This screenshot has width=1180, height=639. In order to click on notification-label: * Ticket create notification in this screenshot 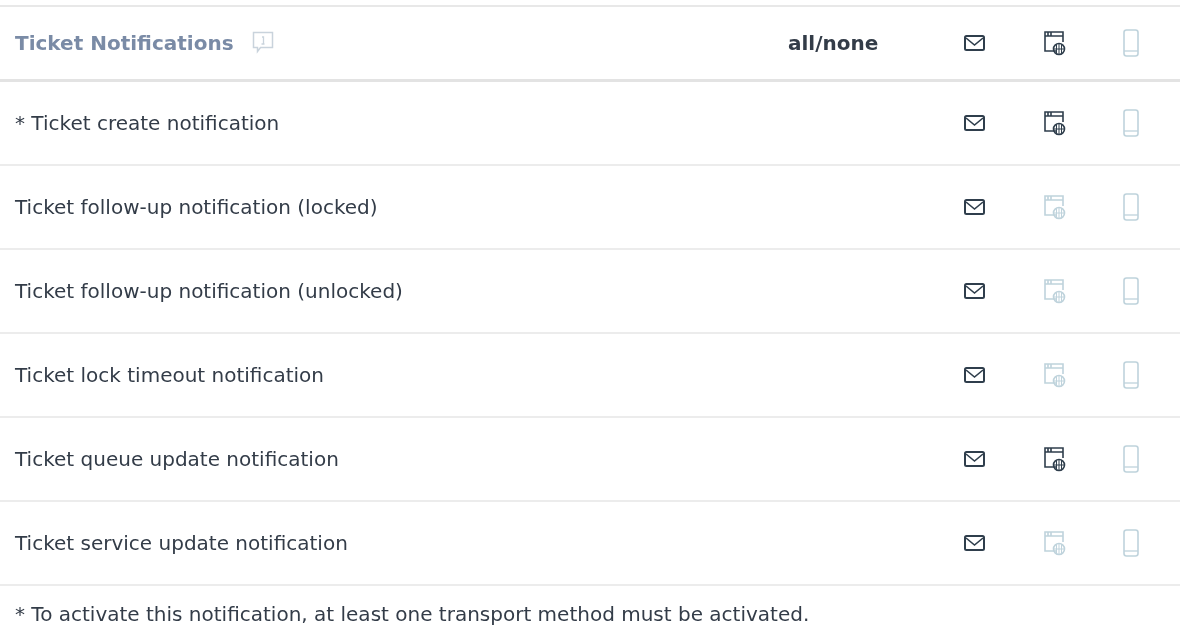, I will do `click(147, 123)`.